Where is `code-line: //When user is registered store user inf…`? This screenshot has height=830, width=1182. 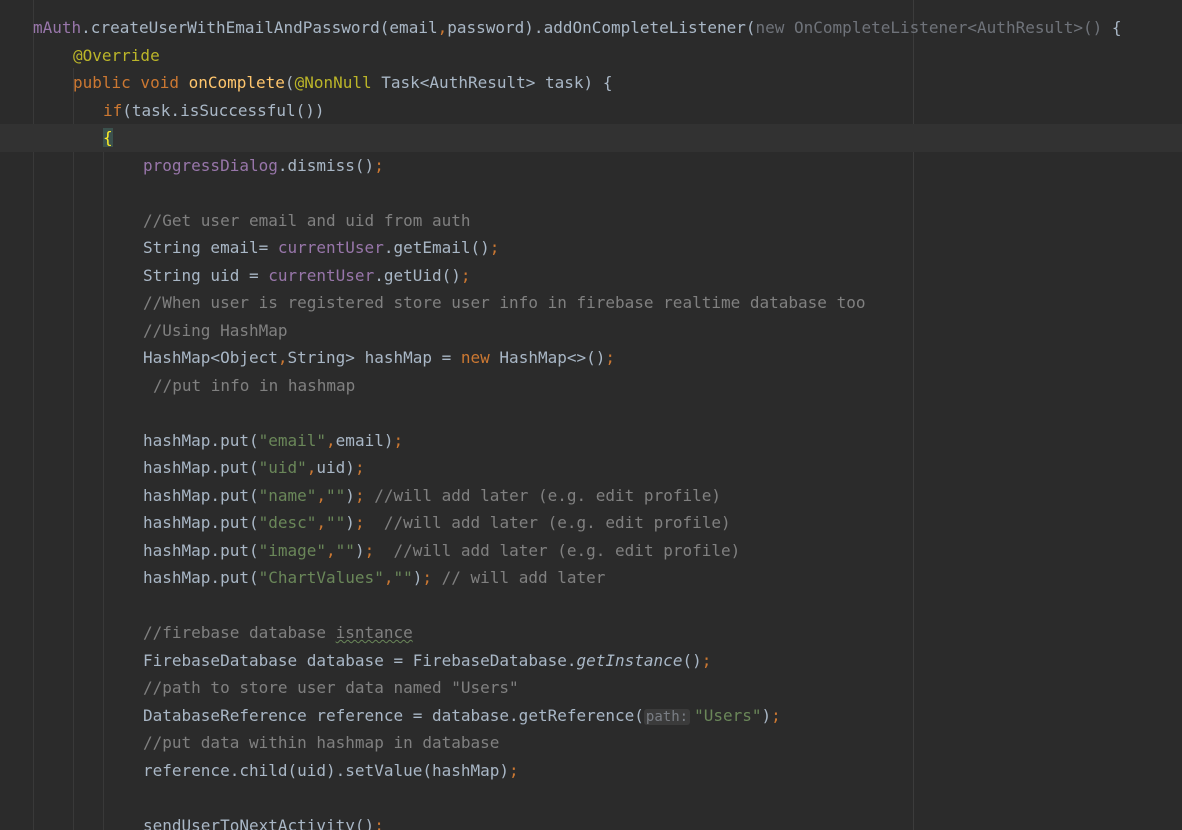 code-line: //When user is registered store user inf… is located at coordinates (591, 303).